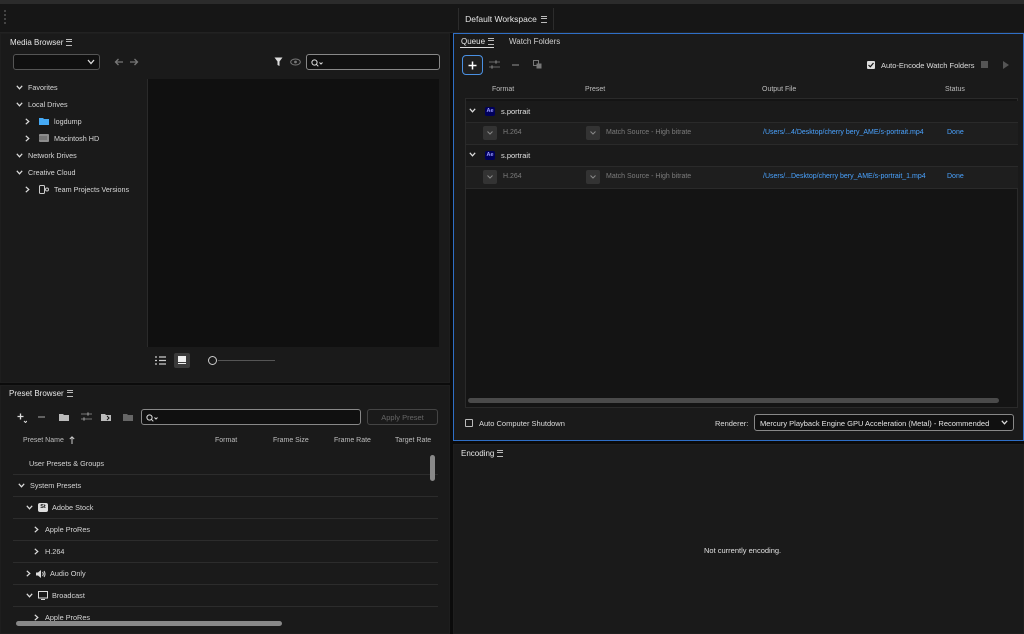  I want to click on tab-queue: Queue, so click(478, 41).